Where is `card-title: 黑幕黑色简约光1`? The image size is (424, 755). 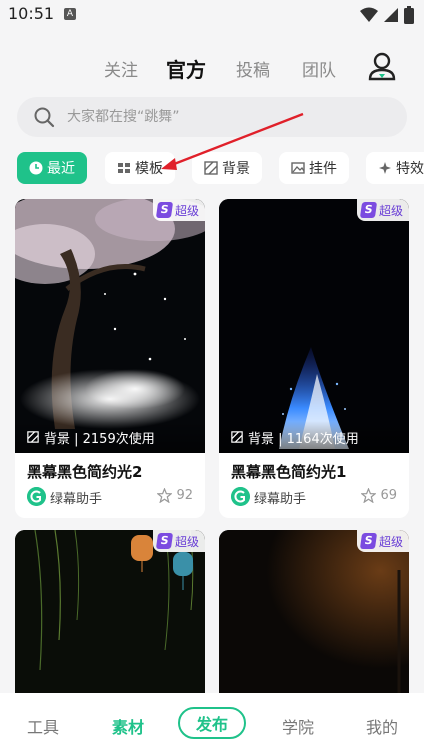
card-title: 黑幕黑色简约光1 is located at coordinates (289, 472).